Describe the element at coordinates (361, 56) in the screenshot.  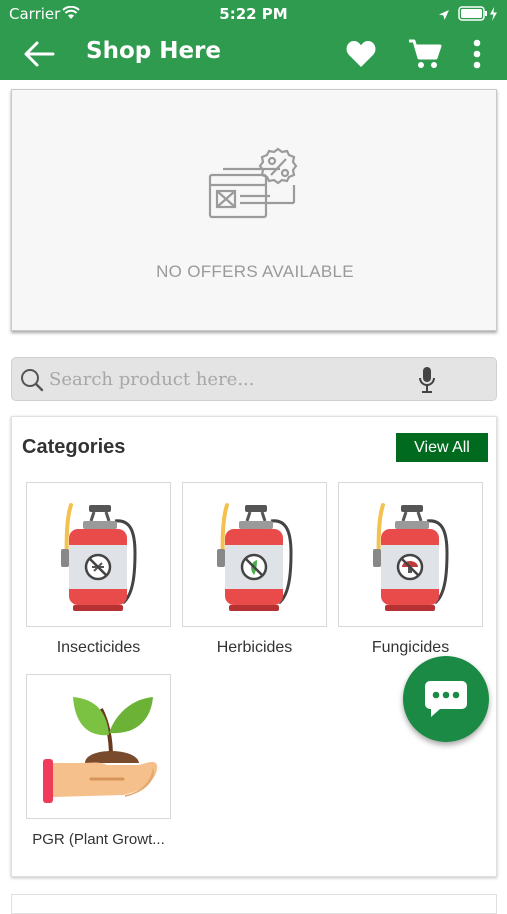
I see `heart-icon` at that location.